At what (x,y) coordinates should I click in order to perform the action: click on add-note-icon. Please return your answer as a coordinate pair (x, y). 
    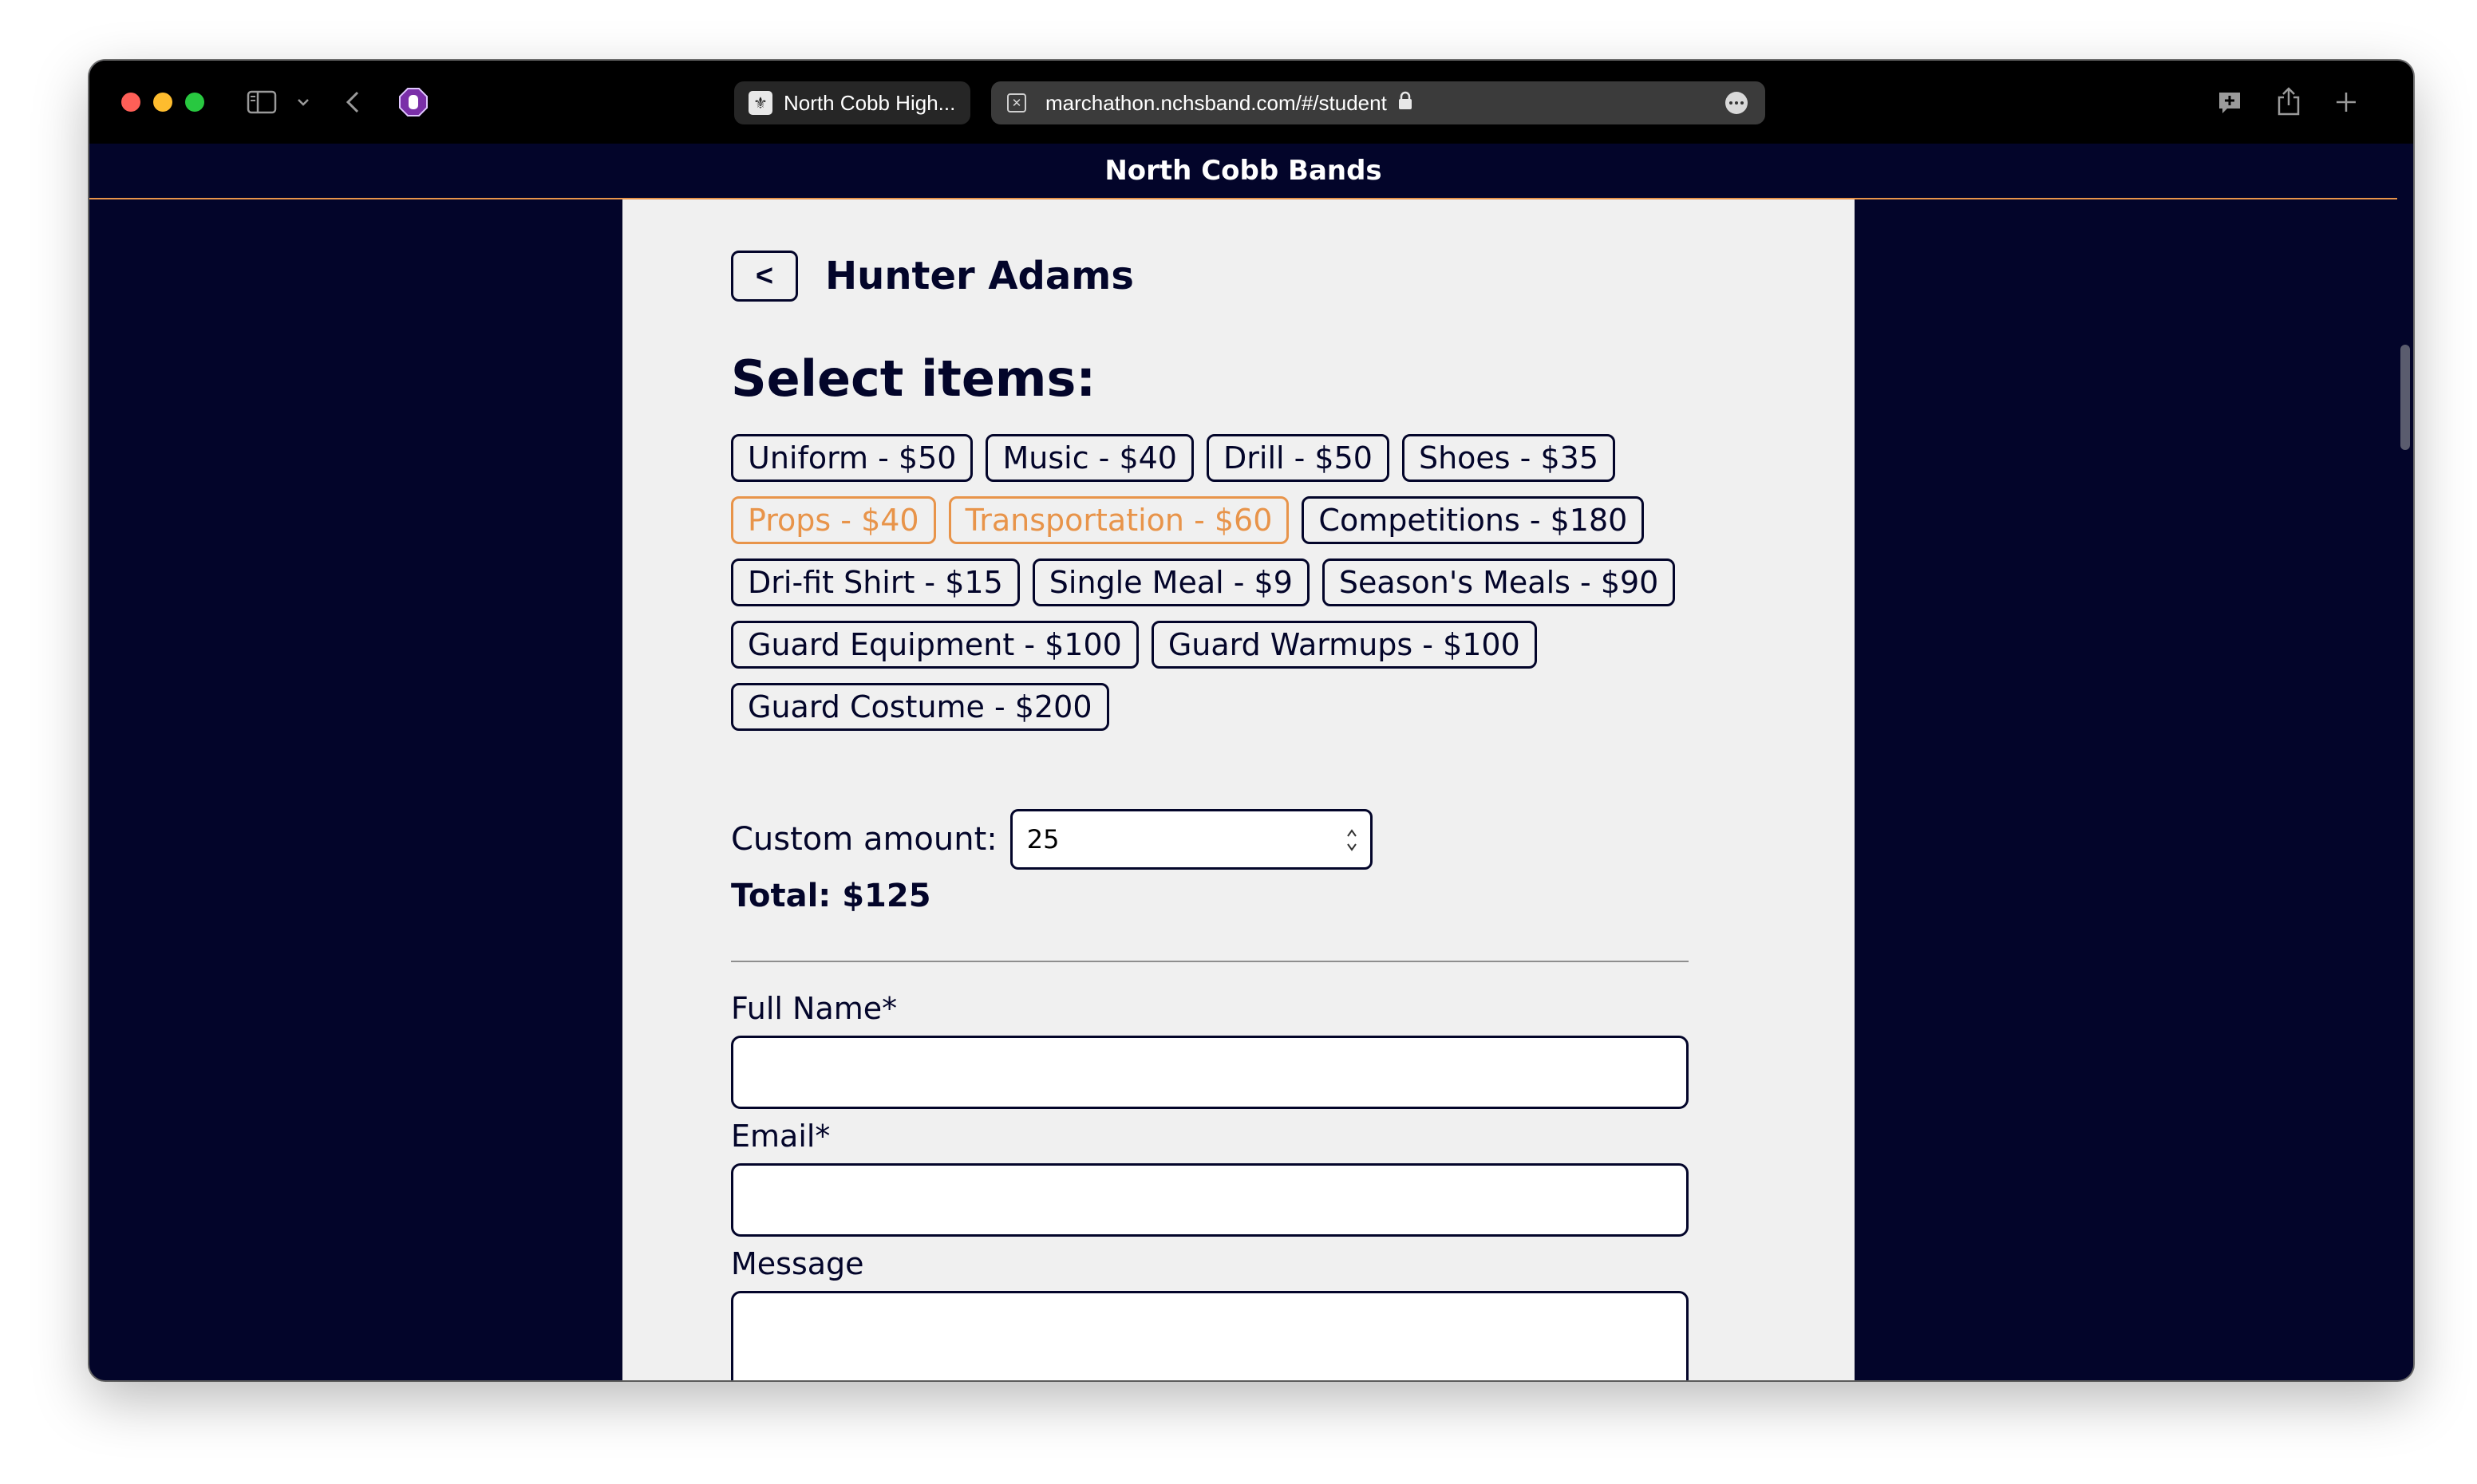
    Looking at the image, I should click on (2230, 103).